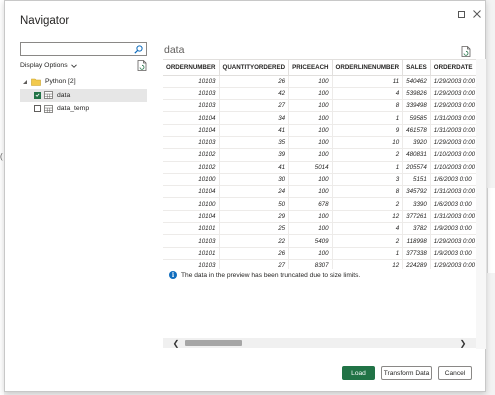 The image size is (495, 395). Describe the element at coordinates (83, 82) in the screenshot. I see `tree-node-python: Python [2]` at that location.